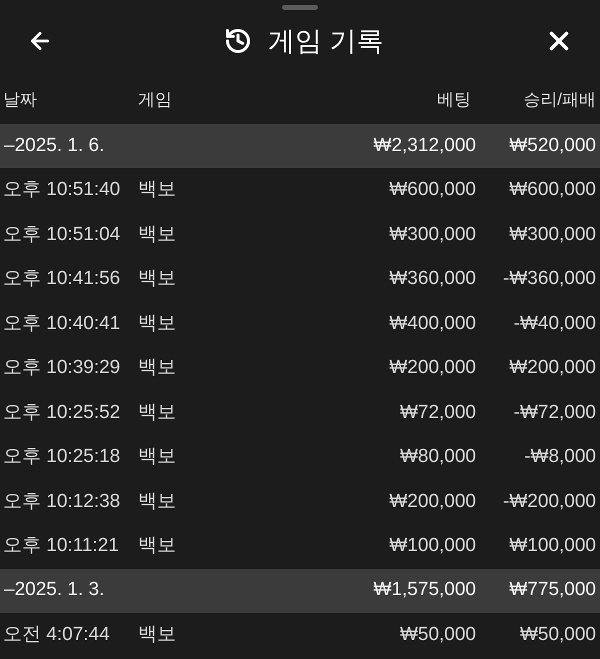 Image resolution: width=600 pixels, height=659 pixels. I want to click on result-cell: -₩360,000, so click(549, 278).